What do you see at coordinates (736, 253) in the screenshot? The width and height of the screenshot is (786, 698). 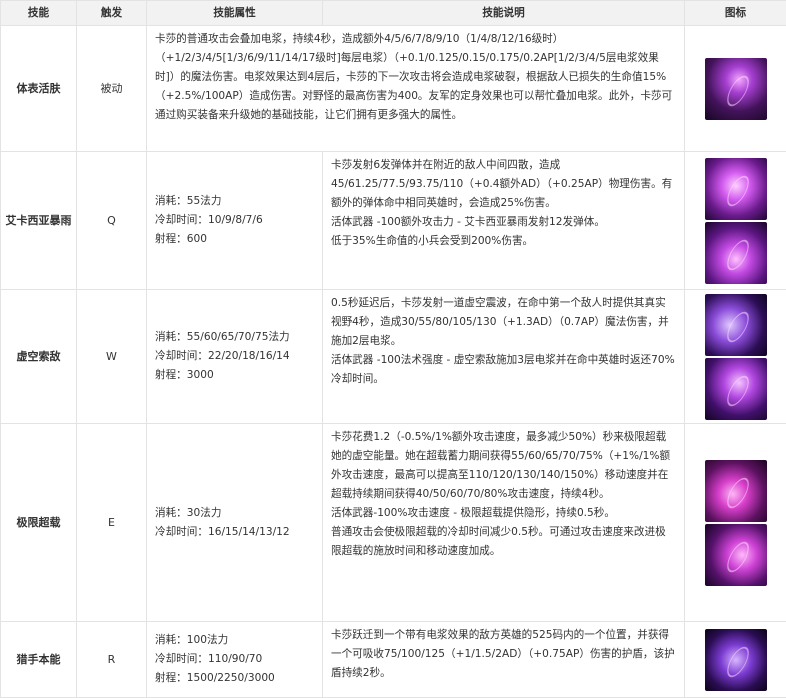 I see `icathian-rain-evolved-icon` at bounding box center [736, 253].